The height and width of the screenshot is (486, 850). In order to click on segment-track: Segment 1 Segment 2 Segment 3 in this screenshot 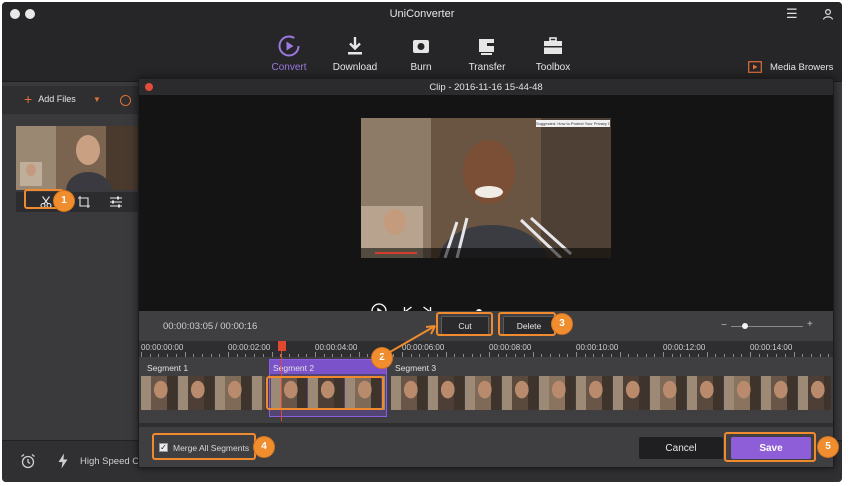, I will do `click(486, 391)`.